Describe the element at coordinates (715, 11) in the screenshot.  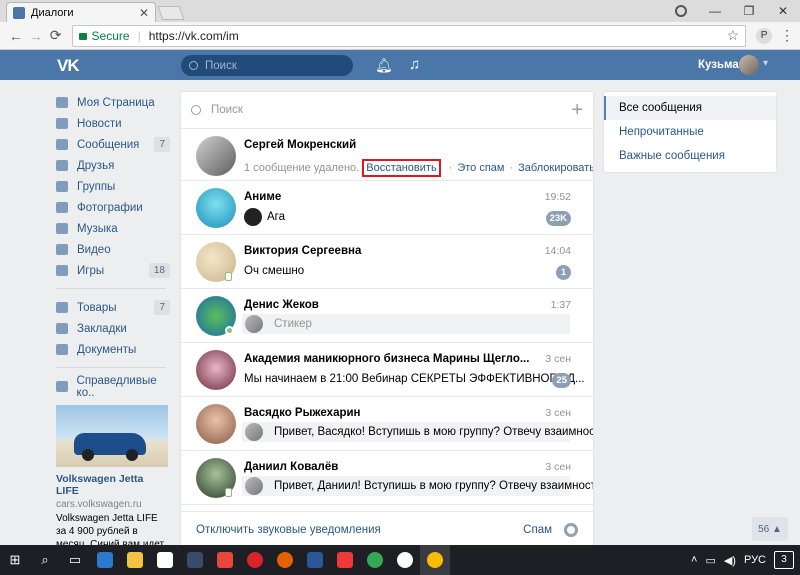
I see `minimize-button: —` at that location.